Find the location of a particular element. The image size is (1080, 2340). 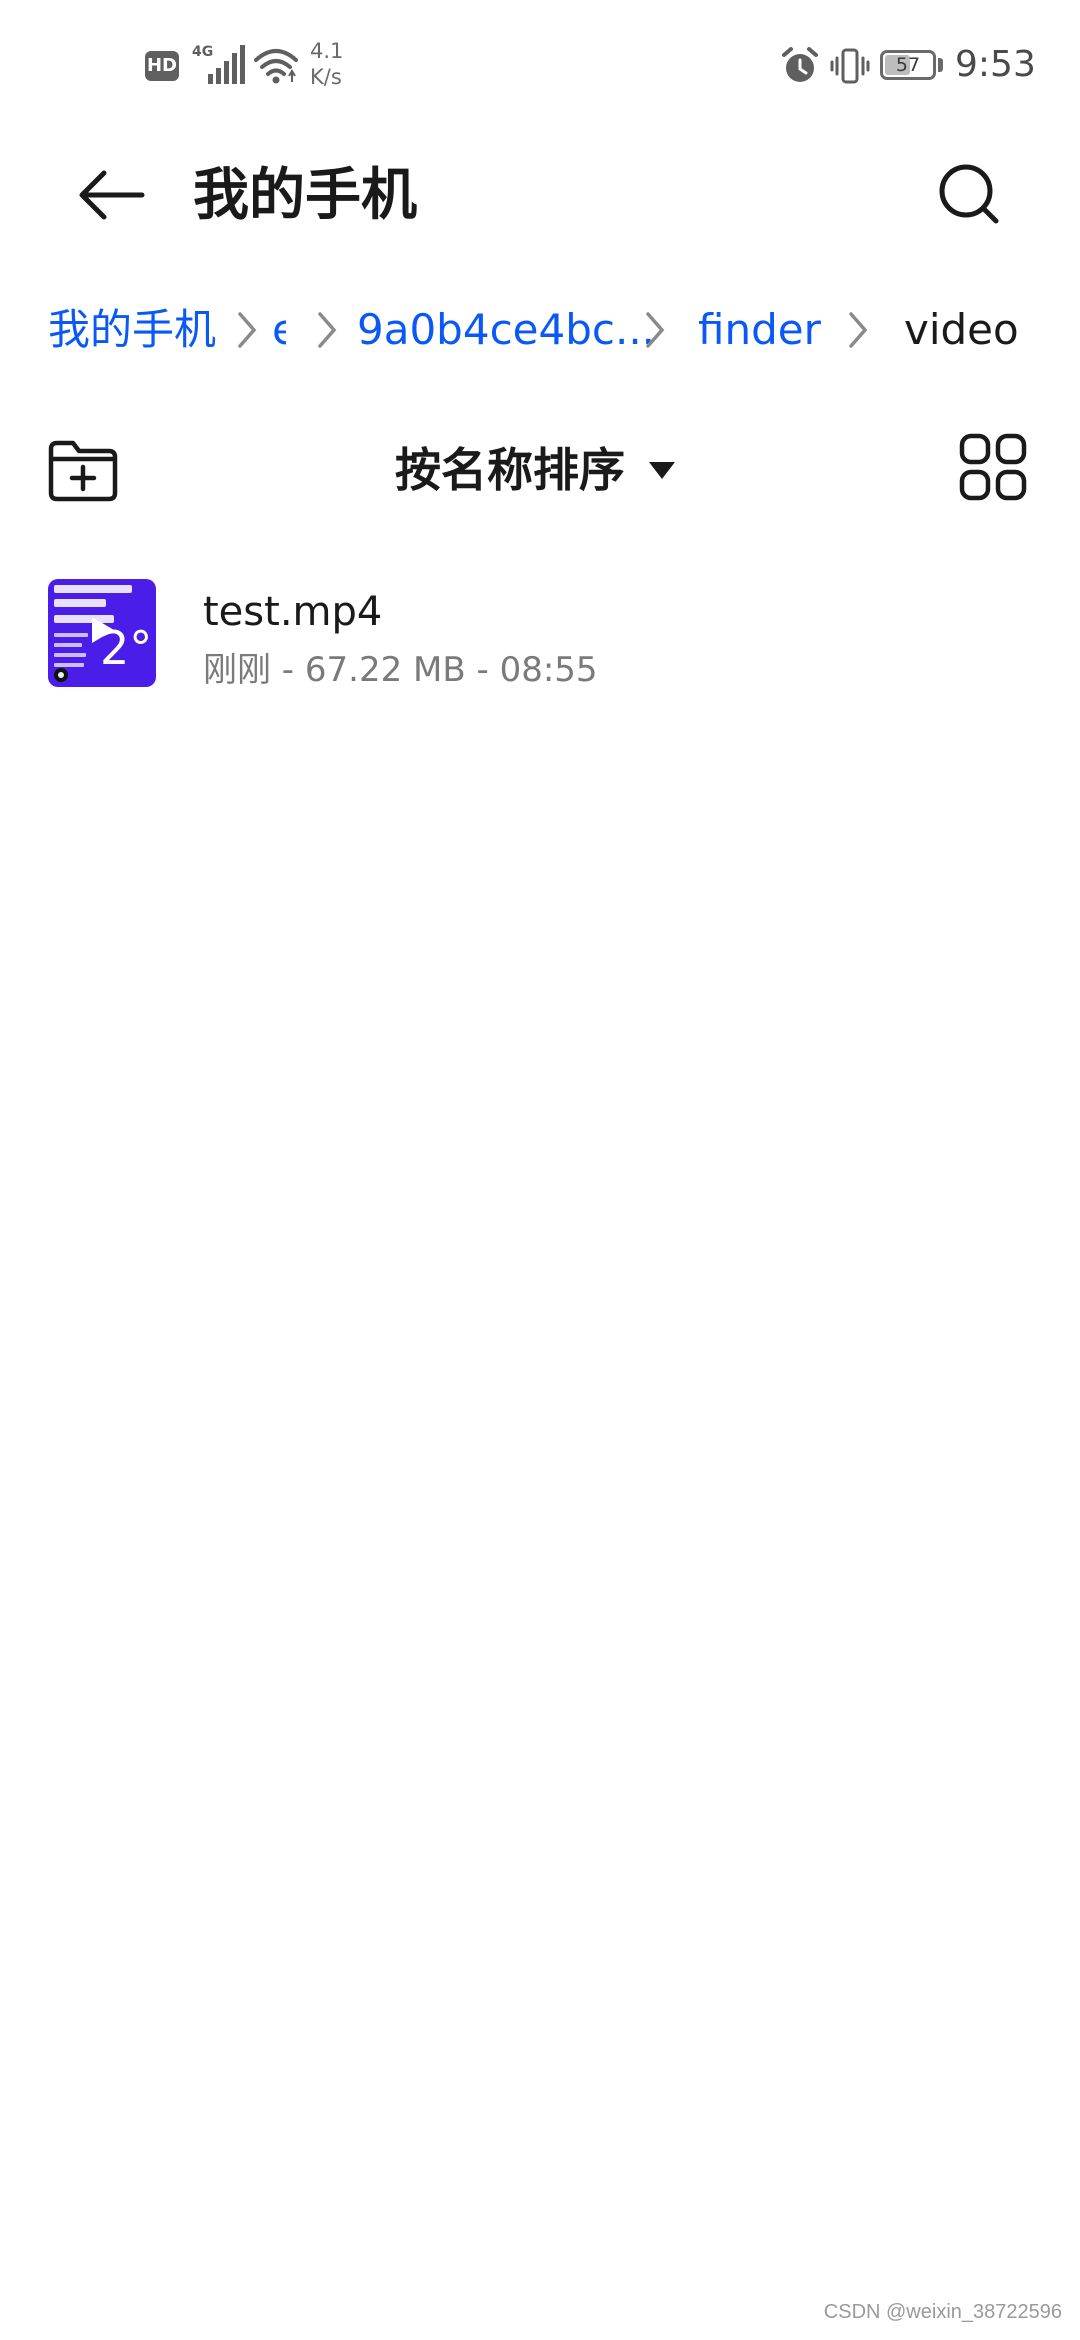

folder-plus-icon is located at coordinates (83, 471).